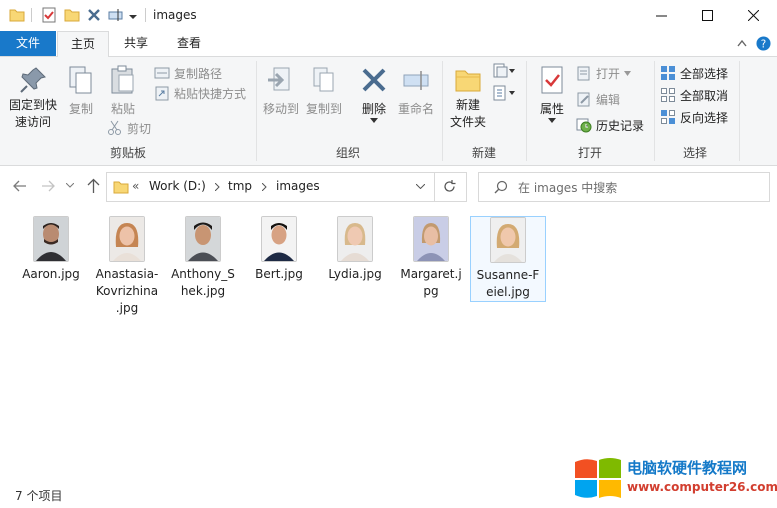 This screenshot has width=777, height=508. What do you see at coordinates (483, 153) in the screenshot?
I see `new-group-label: 新建` at bounding box center [483, 153].